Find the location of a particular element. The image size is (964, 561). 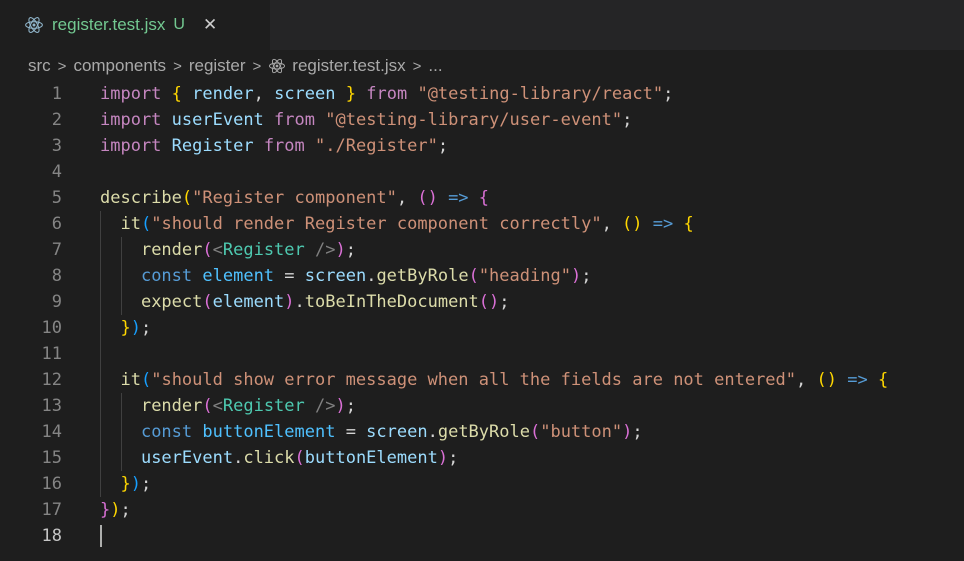

code-token: const is located at coordinates (166, 432).